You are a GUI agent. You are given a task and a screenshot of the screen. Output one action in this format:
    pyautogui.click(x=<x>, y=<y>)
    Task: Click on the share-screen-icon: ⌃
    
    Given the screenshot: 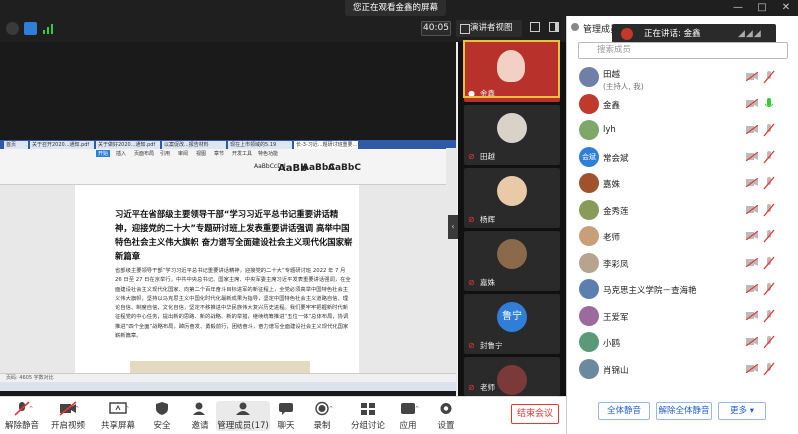 What is the action you would take?
    pyautogui.click(x=119, y=408)
    